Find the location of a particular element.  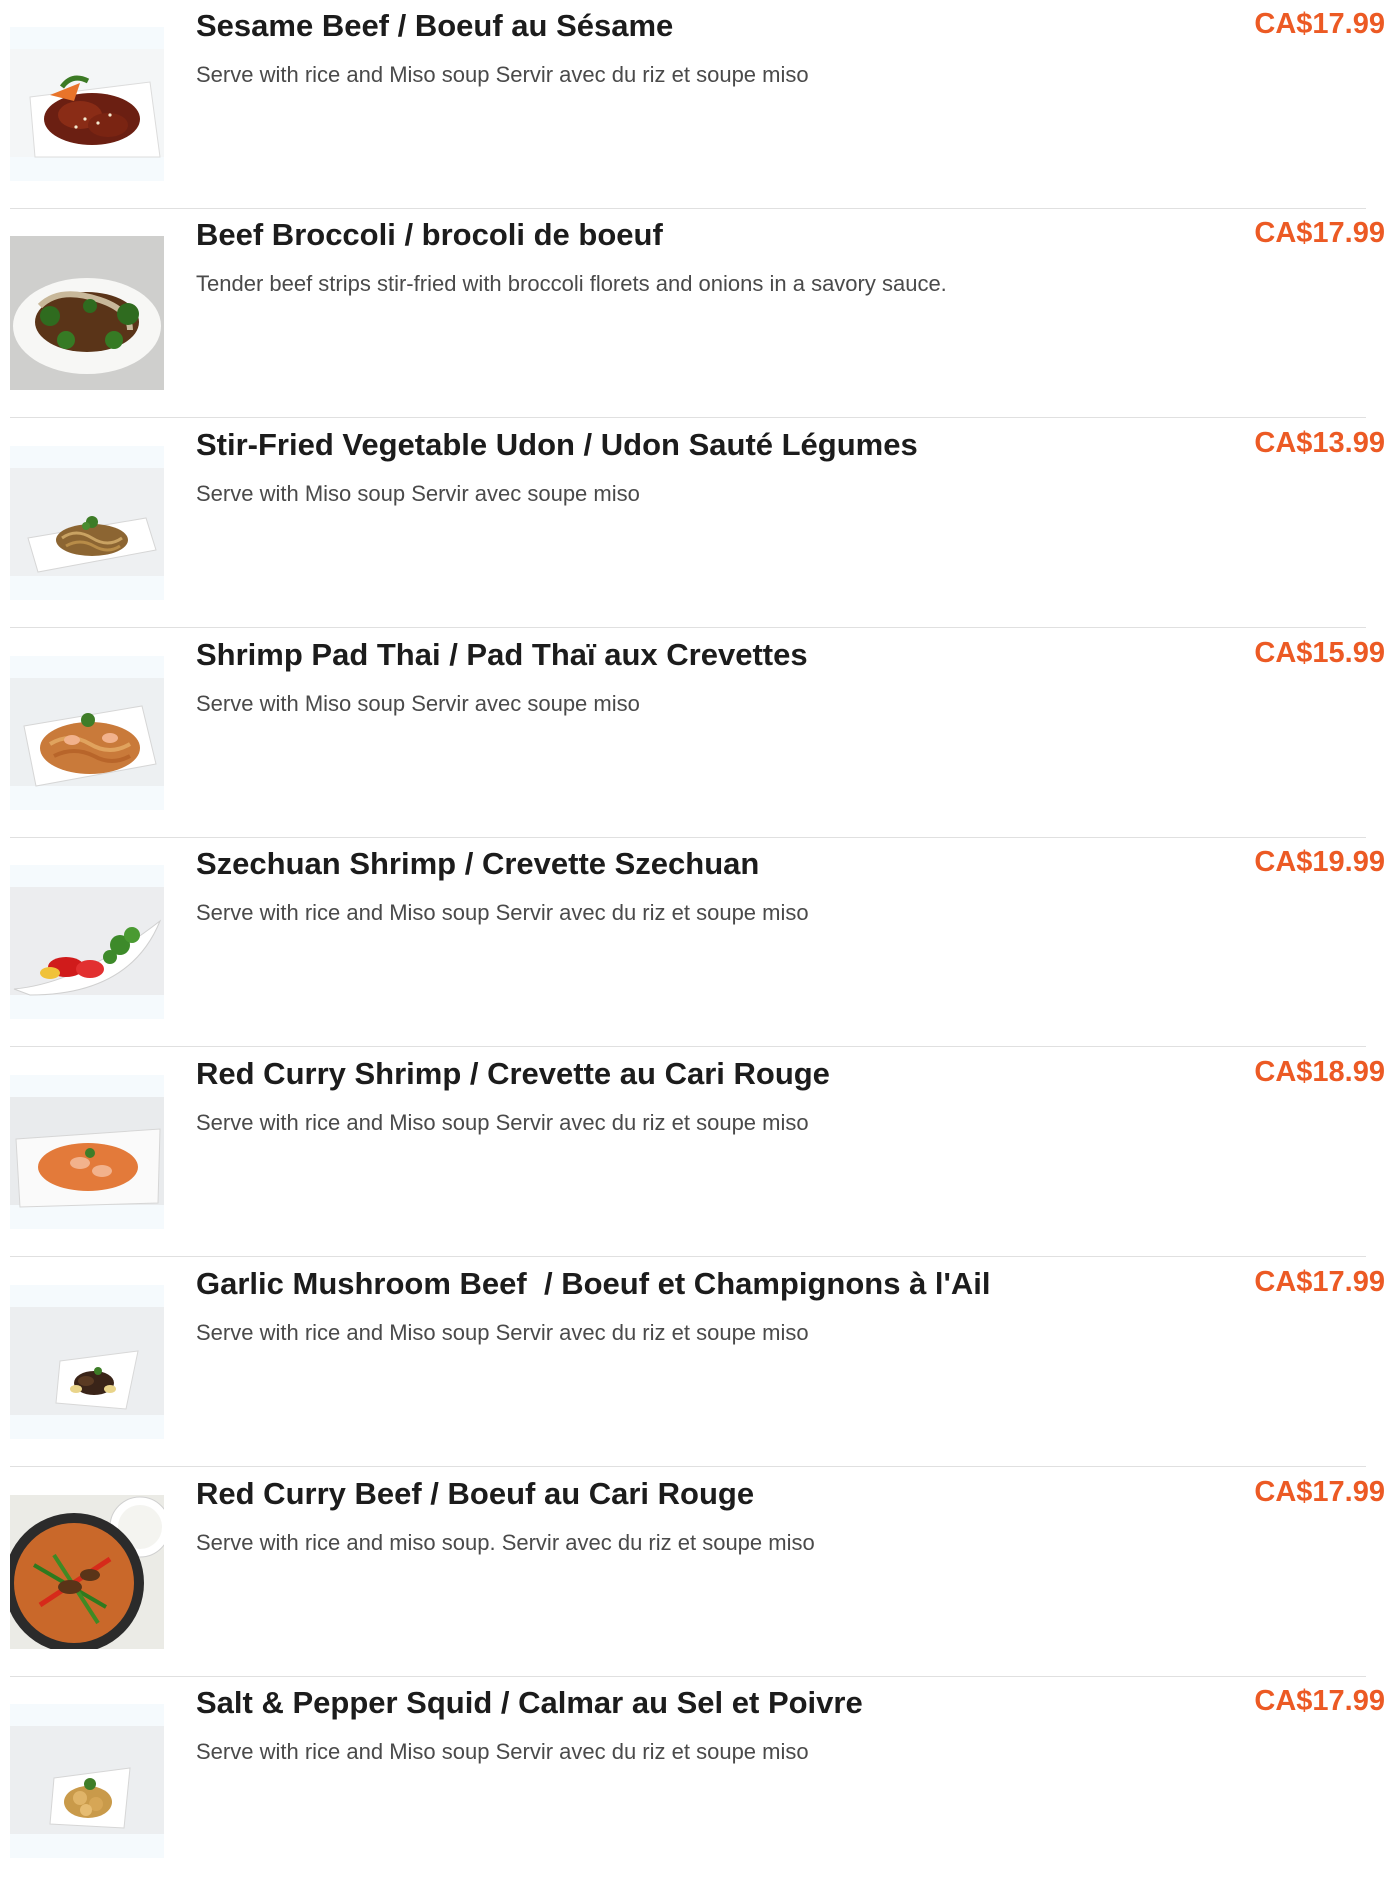

item-name: Shrimp Pad Thai / Pad Thaï aux Crevettes is located at coordinates (502, 655).